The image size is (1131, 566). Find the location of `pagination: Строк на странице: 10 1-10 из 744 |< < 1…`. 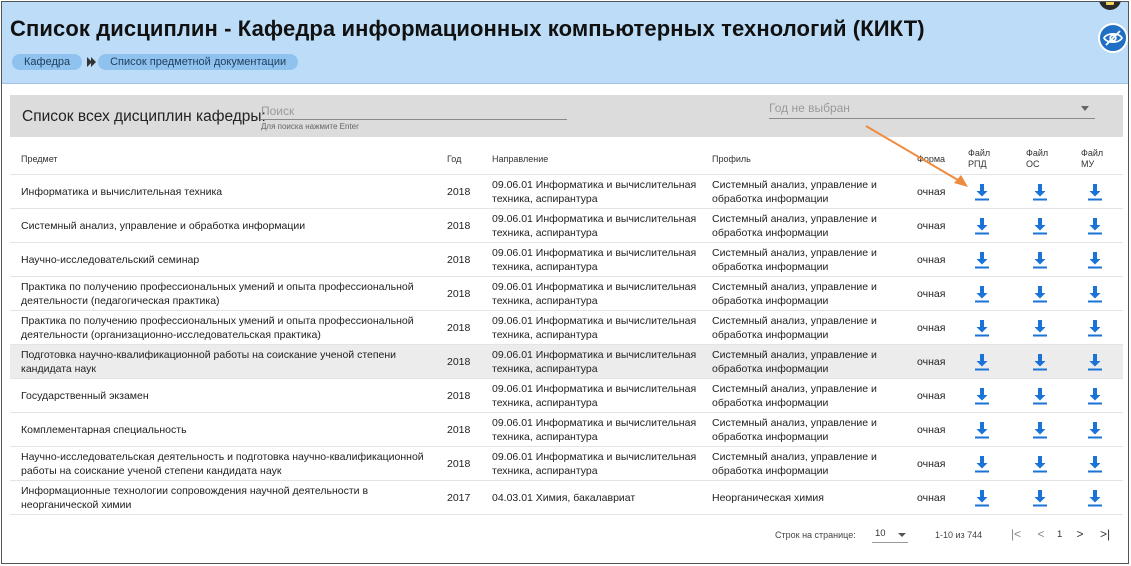

pagination: Строк на странице: 10 1-10 из 744 |< < 1… is located at coordinates (566, 536).